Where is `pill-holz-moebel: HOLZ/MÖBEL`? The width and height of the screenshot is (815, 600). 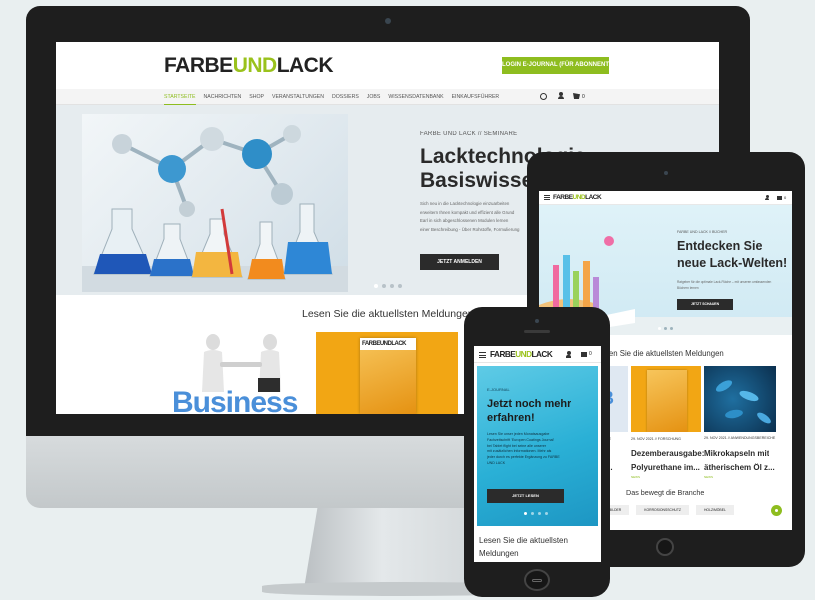
pill-holz-moebel: HOLZ/MÖBEL is located at coordinates (714, 510).